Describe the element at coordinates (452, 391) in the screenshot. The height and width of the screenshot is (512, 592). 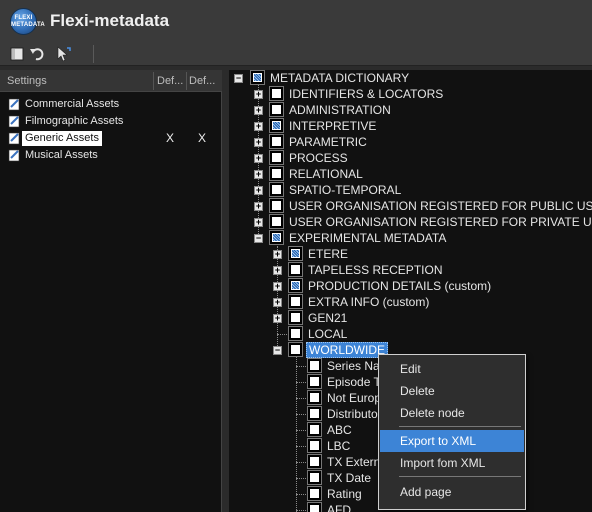
I see `menu-item-delete: Delete` at that location.